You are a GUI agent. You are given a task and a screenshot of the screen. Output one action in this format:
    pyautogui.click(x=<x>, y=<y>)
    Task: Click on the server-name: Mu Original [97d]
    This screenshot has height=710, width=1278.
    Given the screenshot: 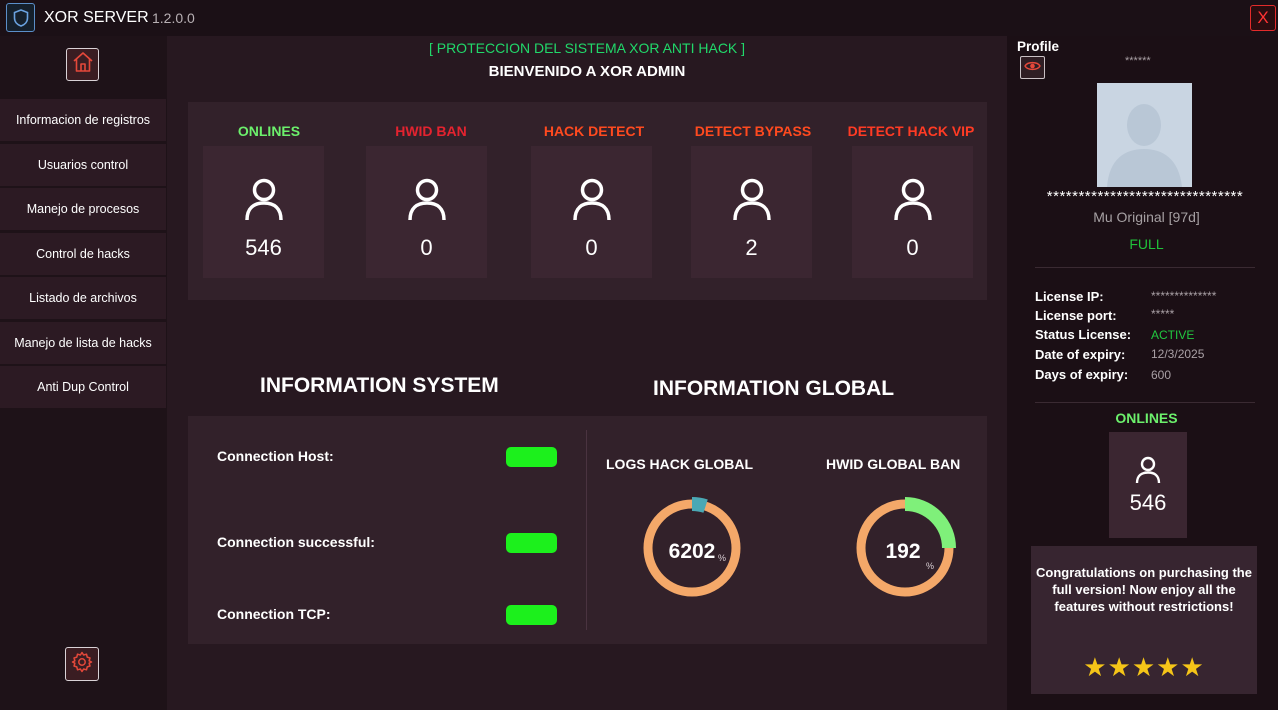 What is the action you would take?
    pyautogui.click(x=1146, y=217)
    